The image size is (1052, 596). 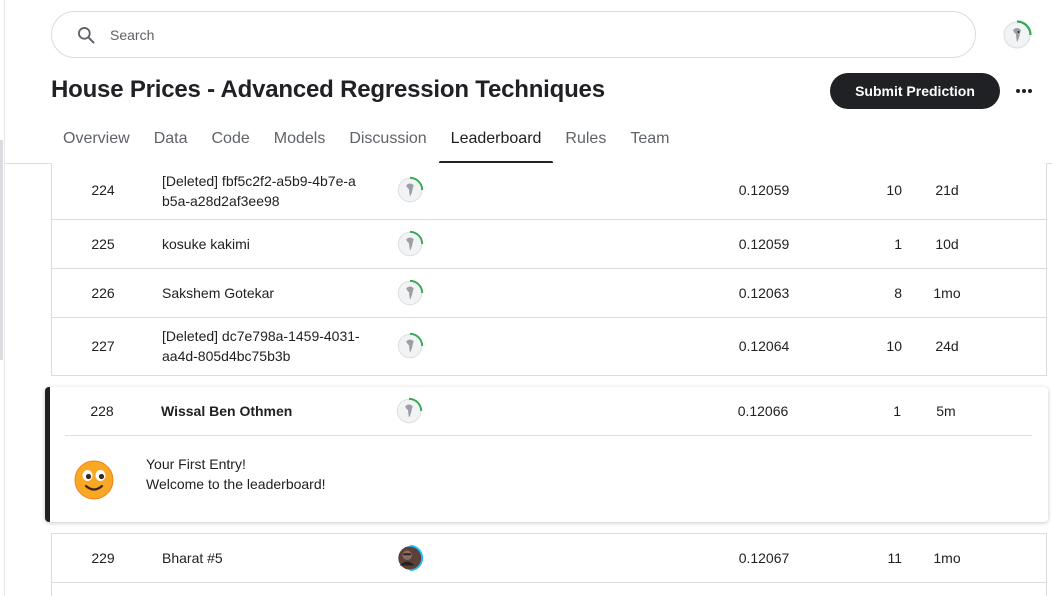 I want to click on entries-cell: 8, so click(x=898, y=293).